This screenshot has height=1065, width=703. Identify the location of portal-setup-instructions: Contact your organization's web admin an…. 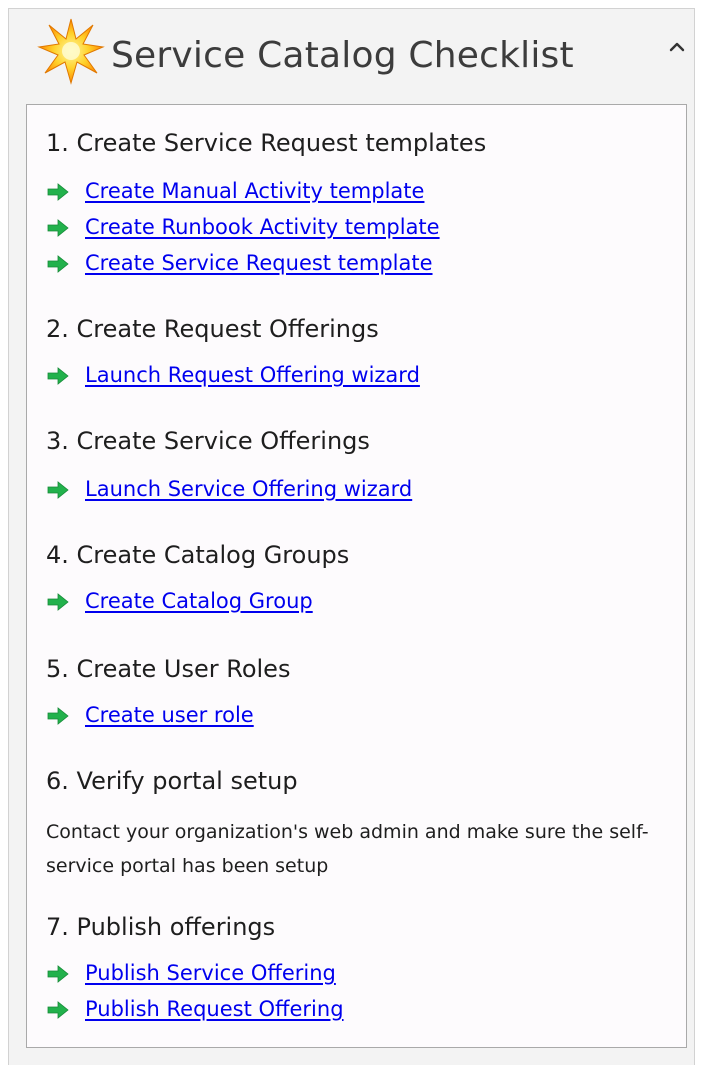
(347, 849).